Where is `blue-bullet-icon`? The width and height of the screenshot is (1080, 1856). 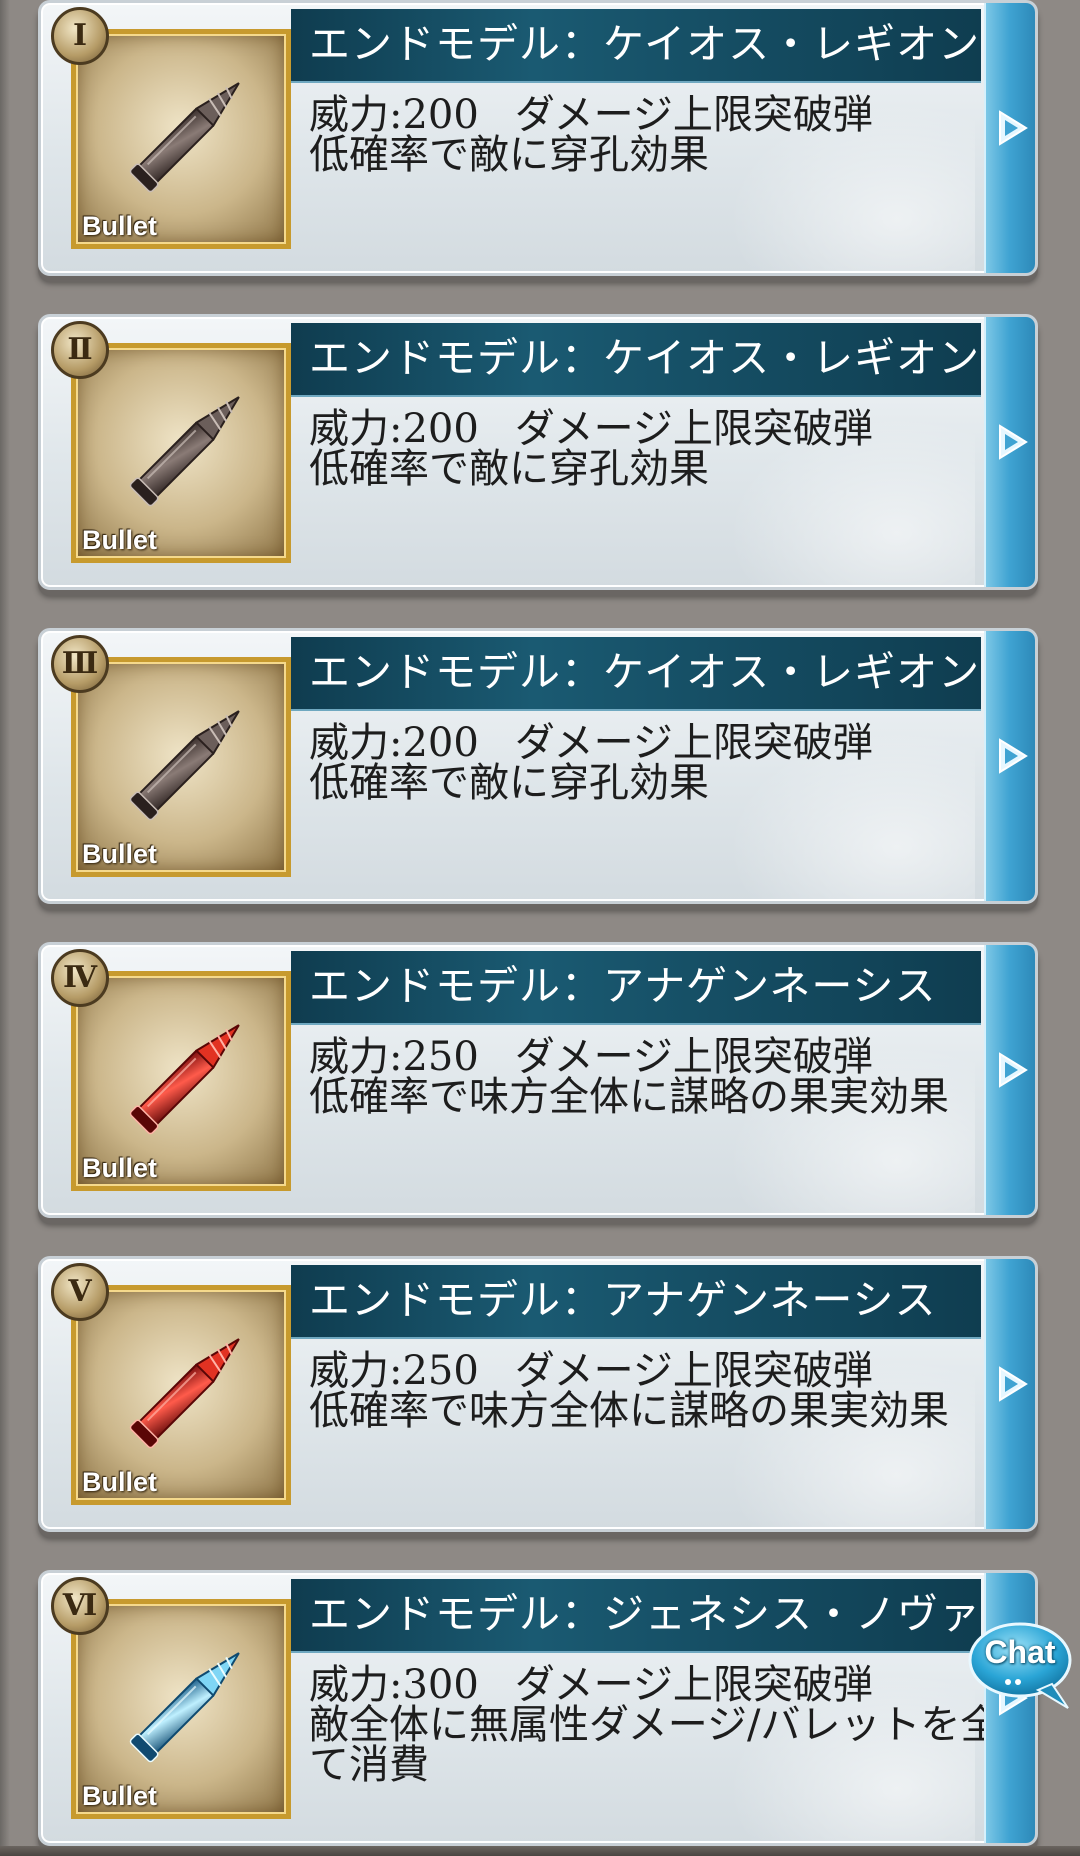
blue-bullet-icon is located at coordinates (184, 1707).